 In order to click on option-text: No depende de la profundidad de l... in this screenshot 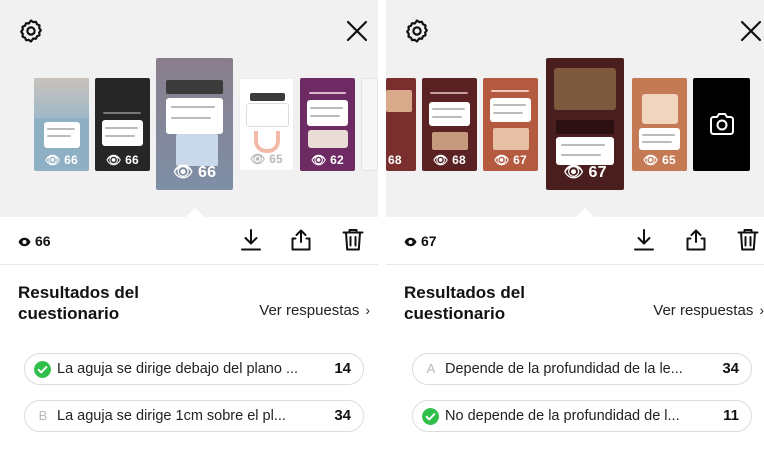, I will do `click(562, 416)`.